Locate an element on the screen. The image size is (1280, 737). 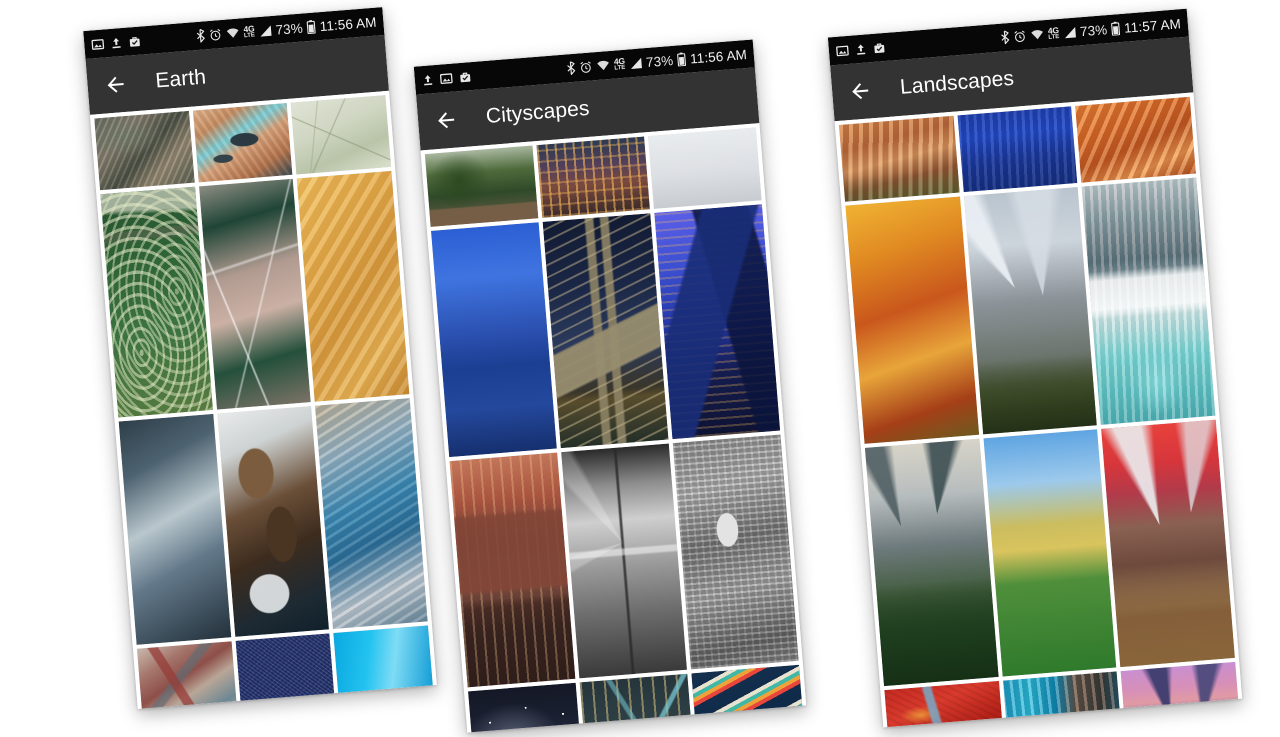
thumb-hoodoo-canyon is located at coordinates (899, 158).